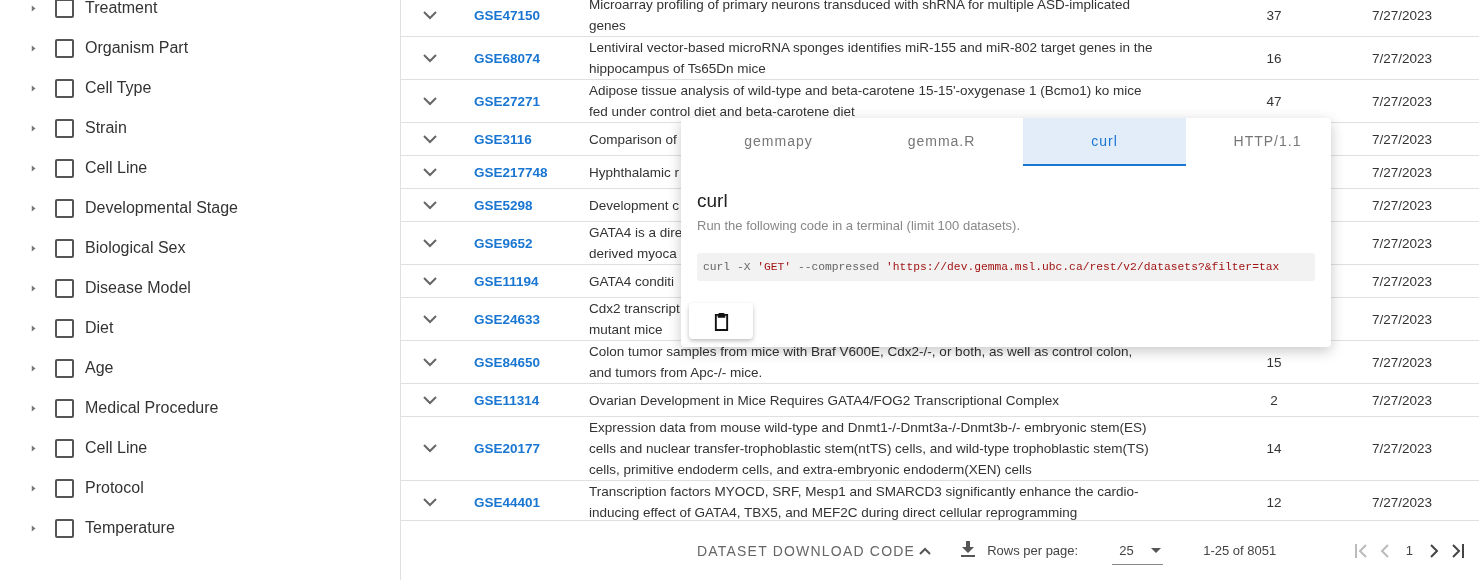 The height and width of the screenshot is (580, 1479). Describe the element at coordinates (814, 550) in the screenshot. I see `download-code-toggle: DATASET DOWNLOAD CODE` at that location.